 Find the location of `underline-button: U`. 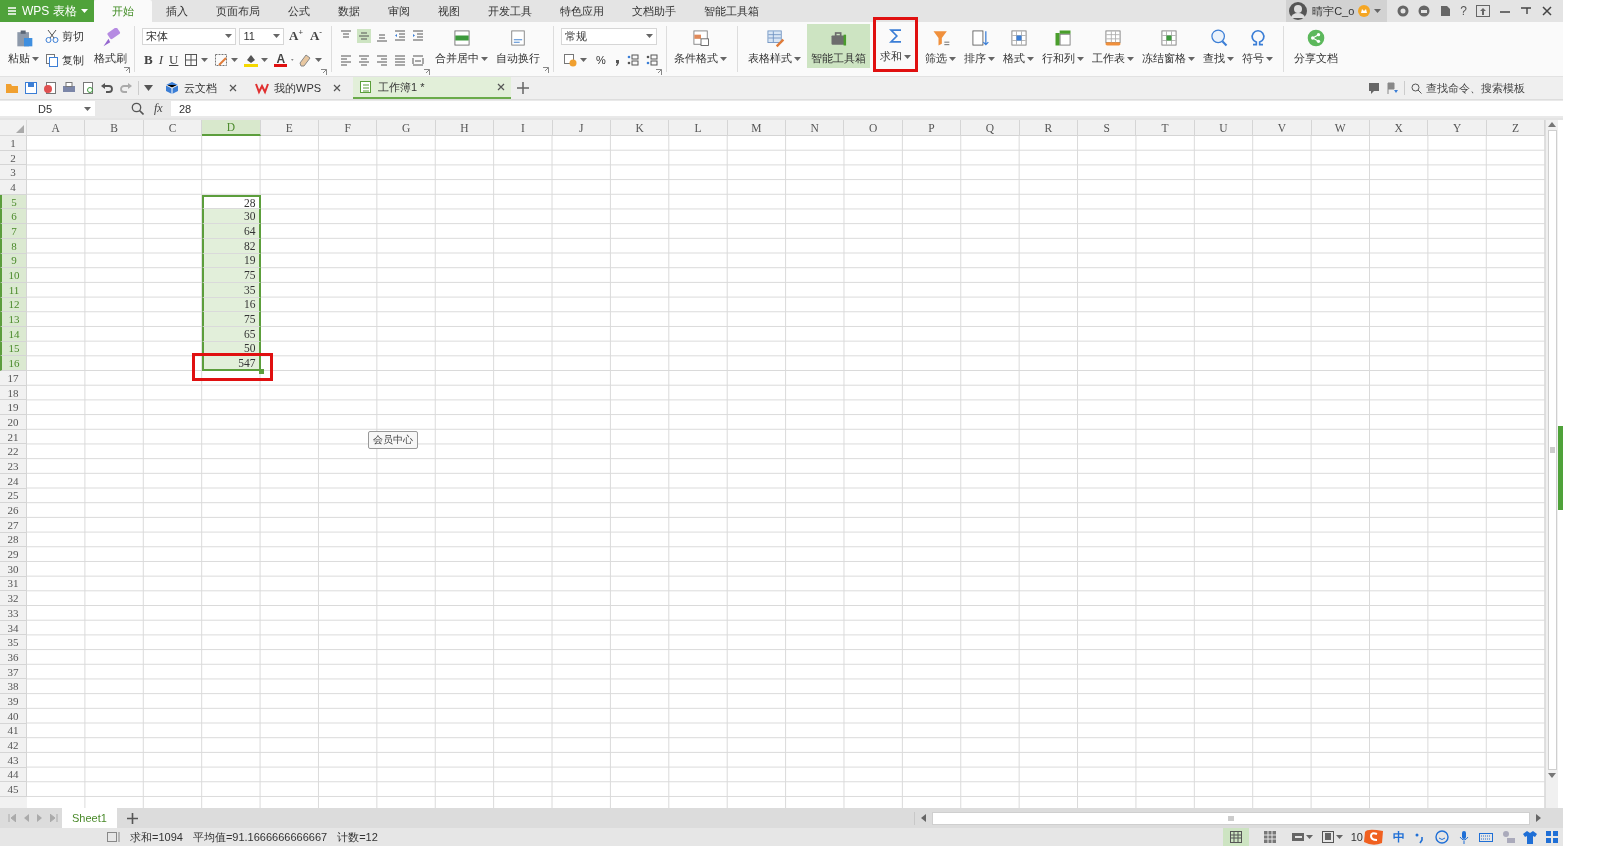

underline-button: U is located at coordinates (174, 60).